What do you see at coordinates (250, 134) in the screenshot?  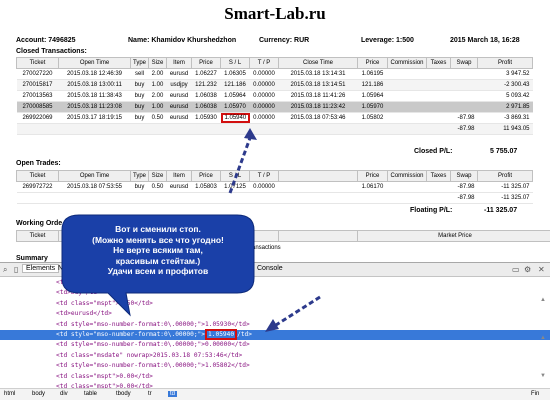 I see `arrow-up-head` at bounding box center [250, 134].